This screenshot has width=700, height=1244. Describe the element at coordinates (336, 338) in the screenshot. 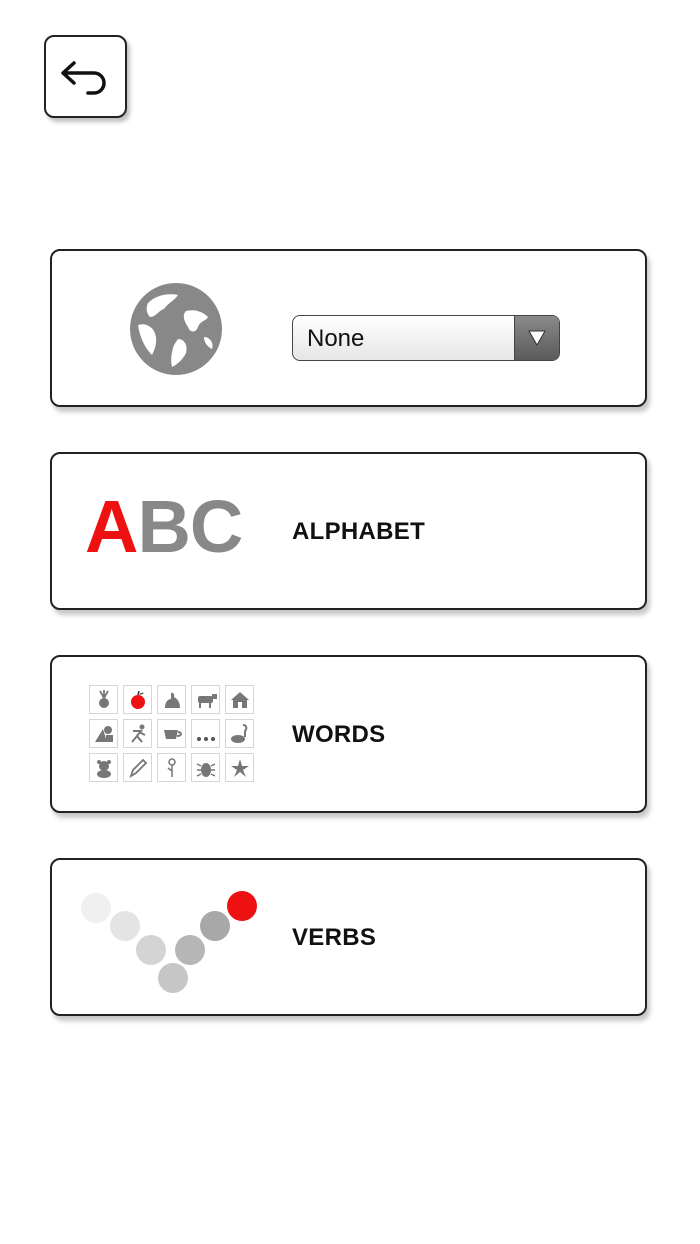

I see `language-select-value: None` at that location.